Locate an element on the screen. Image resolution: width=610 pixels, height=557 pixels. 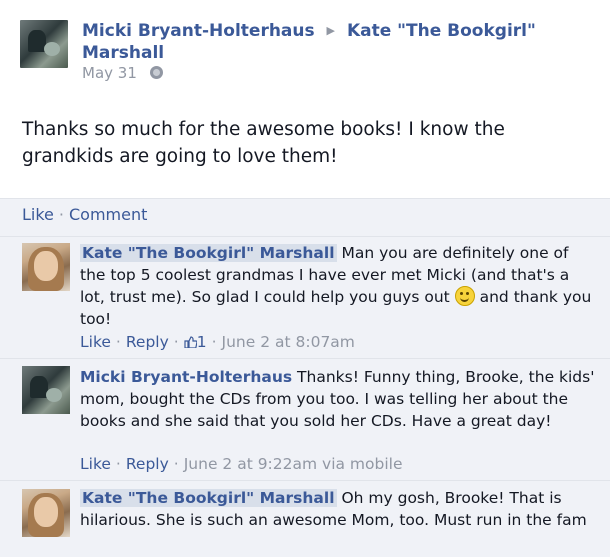
comment-meta: Like · Reply · 1 · June 2 at 8:07am is located at coordinates (217, 342).